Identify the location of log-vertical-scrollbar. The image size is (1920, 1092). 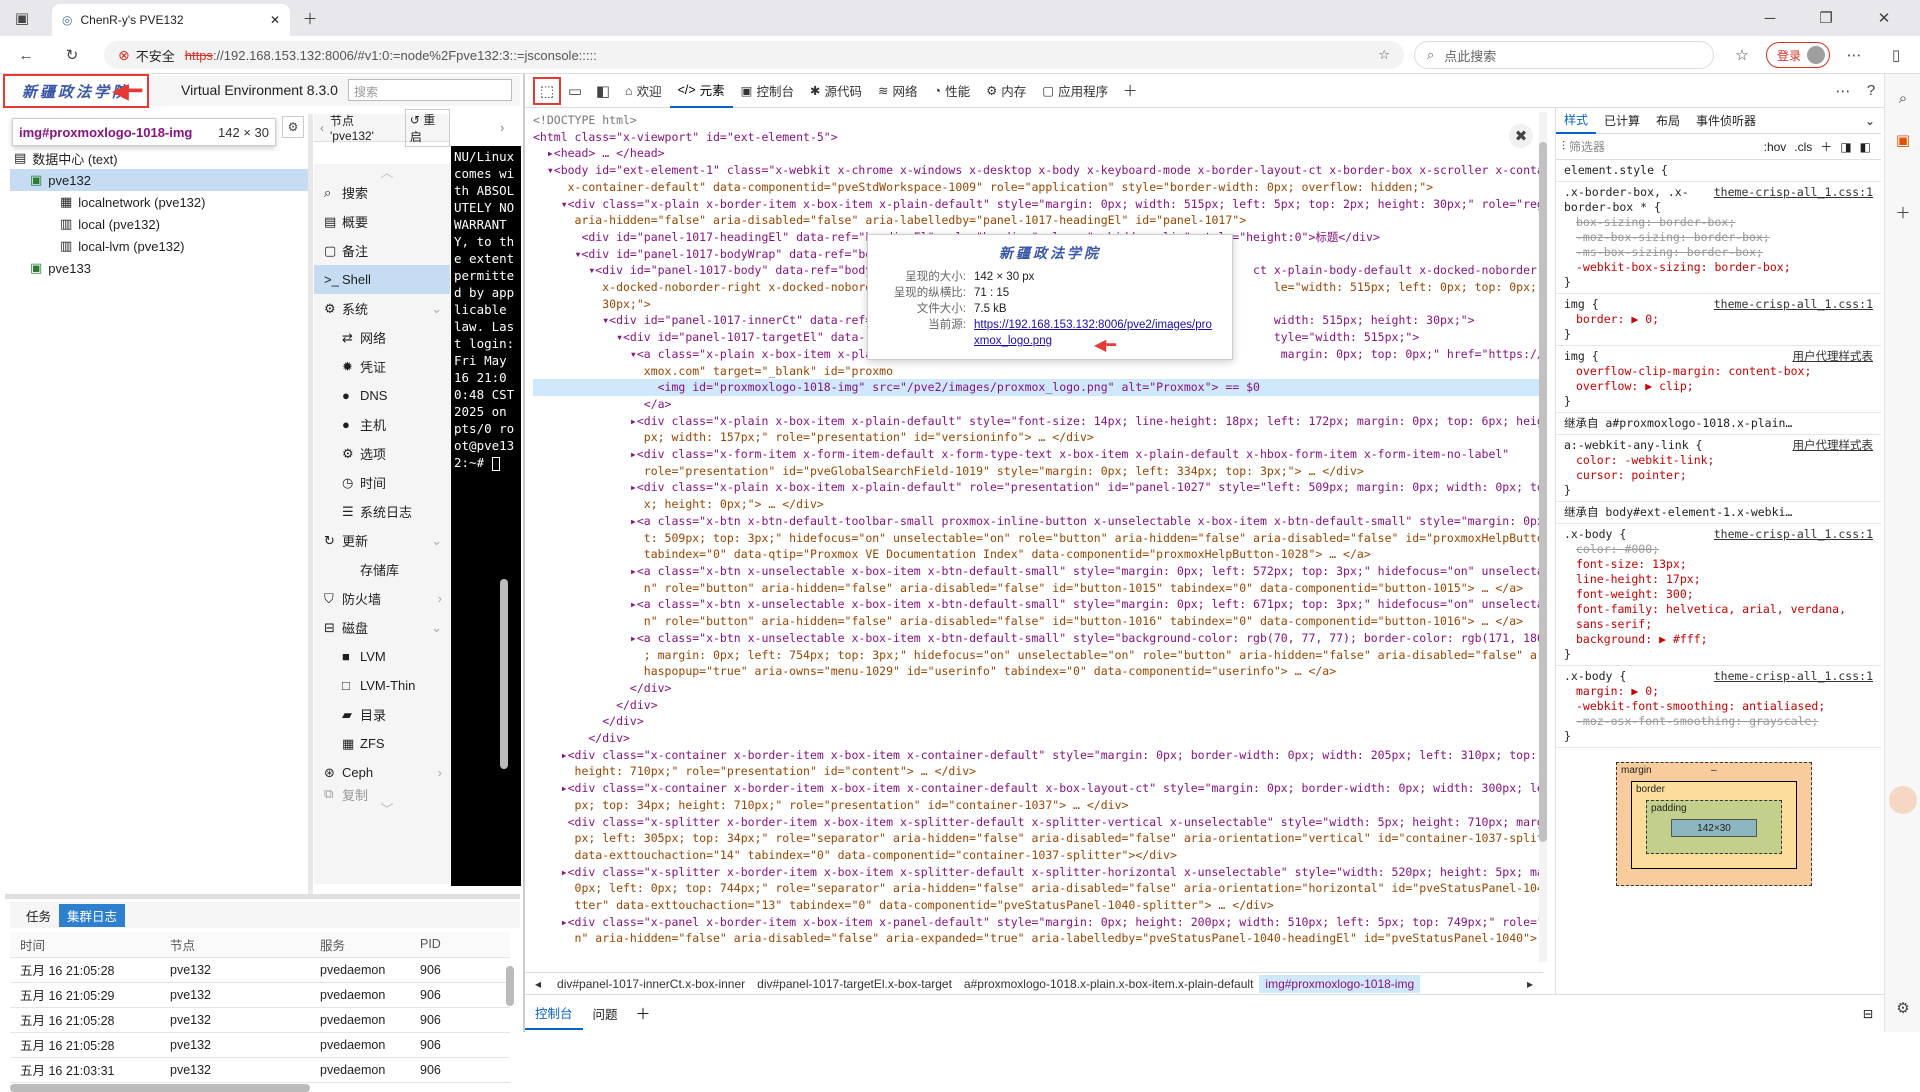
(510, 986).